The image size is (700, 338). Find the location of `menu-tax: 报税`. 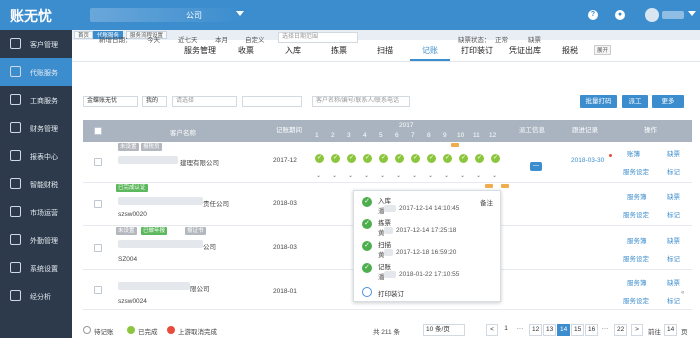

menu-tax: 报税 is located at coordinates (570, 50).